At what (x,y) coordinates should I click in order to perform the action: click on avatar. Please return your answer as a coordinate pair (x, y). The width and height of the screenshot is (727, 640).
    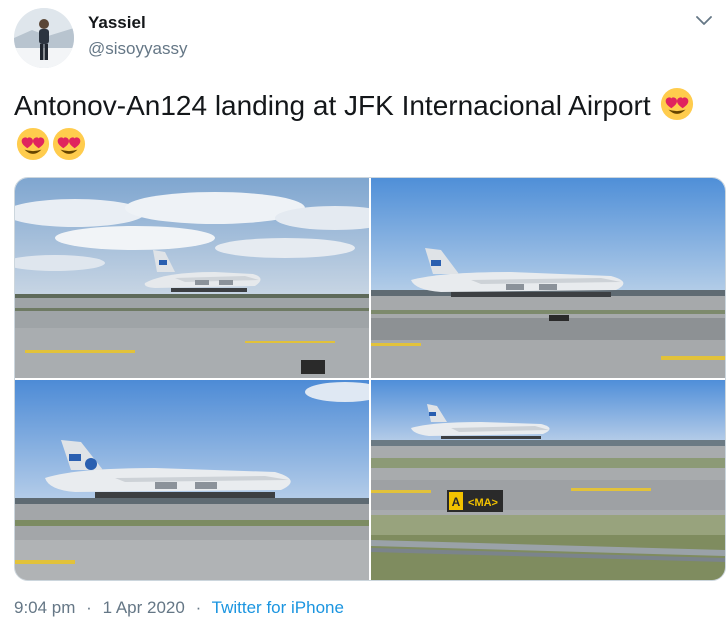
    Looking at the image, I should click on (44, 38).